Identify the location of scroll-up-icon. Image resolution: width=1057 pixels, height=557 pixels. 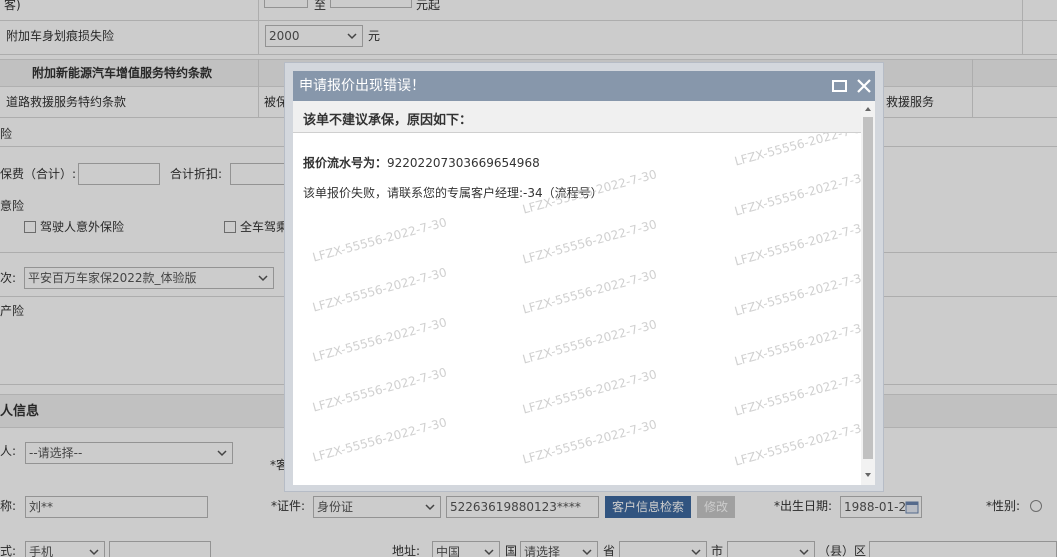
(868, 109).